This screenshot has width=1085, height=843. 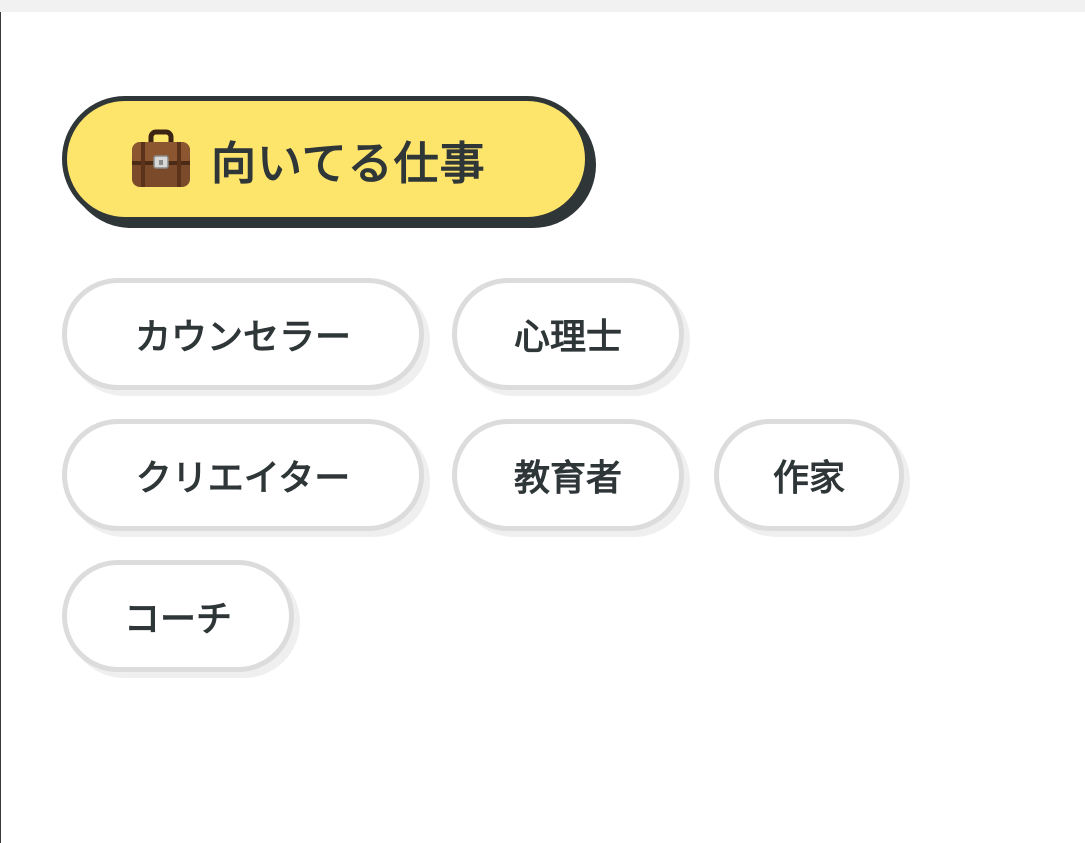 What do you see at coordinates (161, 159) in the screenshot?
I see `briefcase-icon` at bounding box center [161, 159].